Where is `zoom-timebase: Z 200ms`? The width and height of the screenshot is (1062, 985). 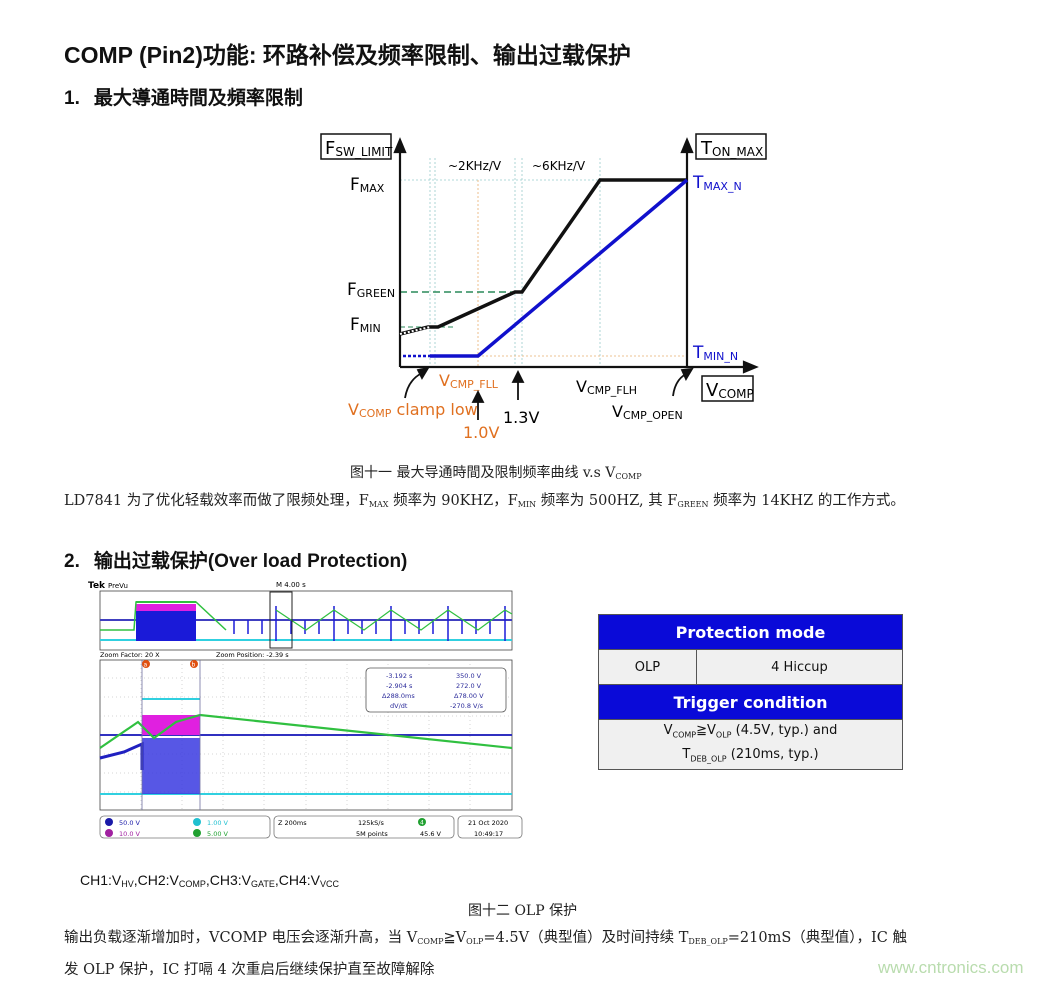
zoom-timebase: Z 200ms is located at coordinates (292, 823).